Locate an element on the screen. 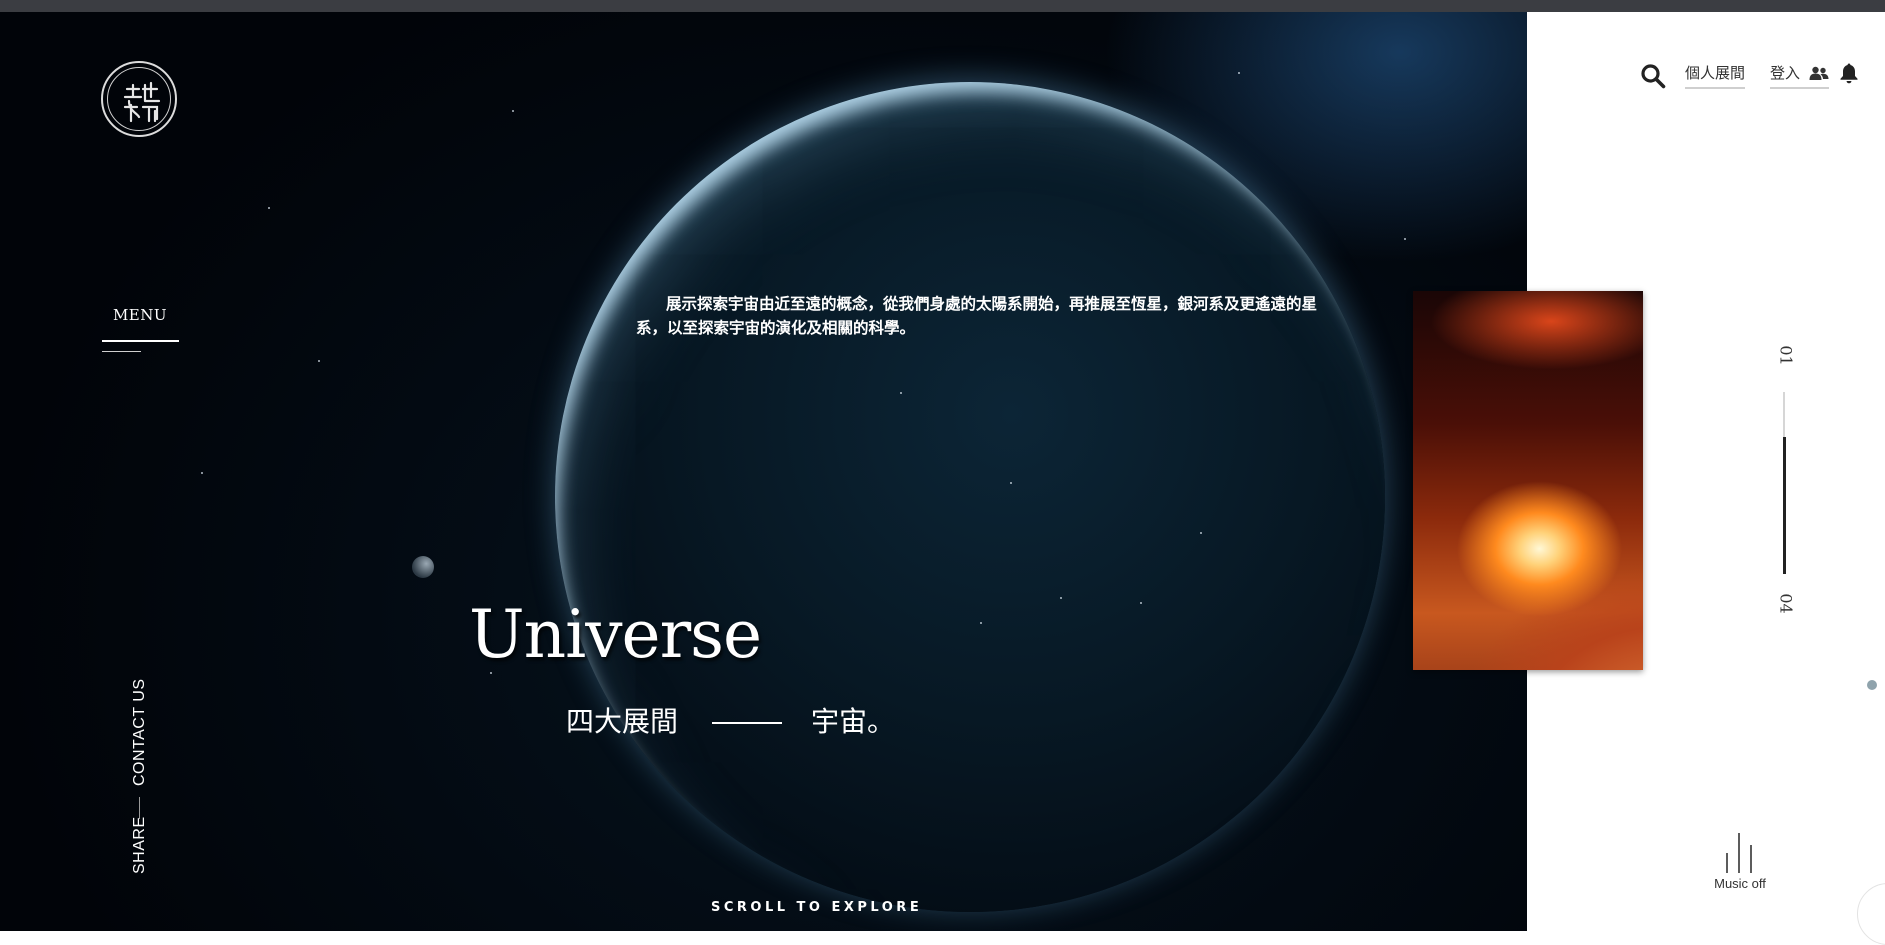 Image resolution: width=1885 pixels, height=945 pixels. personal-exhibition-link: 個人展間 is located at coordinates (1715, 75).